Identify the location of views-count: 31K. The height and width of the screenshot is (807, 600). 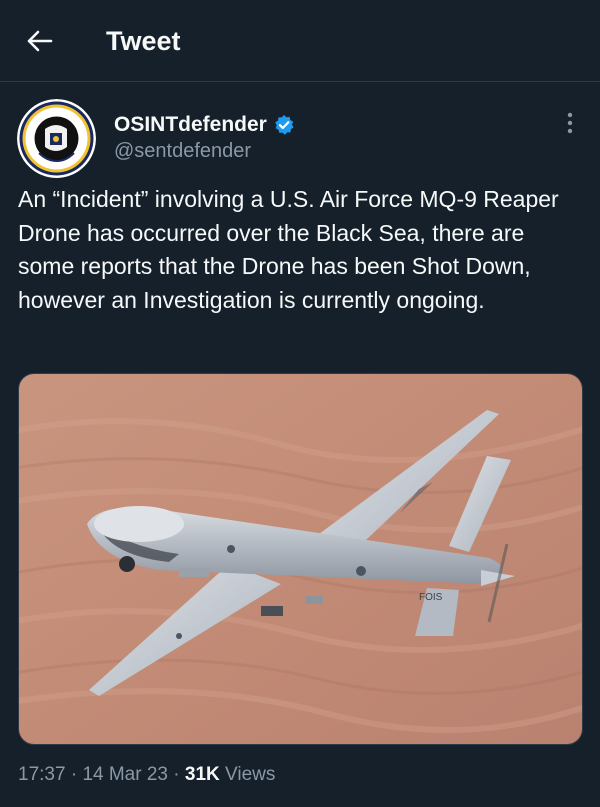
(202, 774).